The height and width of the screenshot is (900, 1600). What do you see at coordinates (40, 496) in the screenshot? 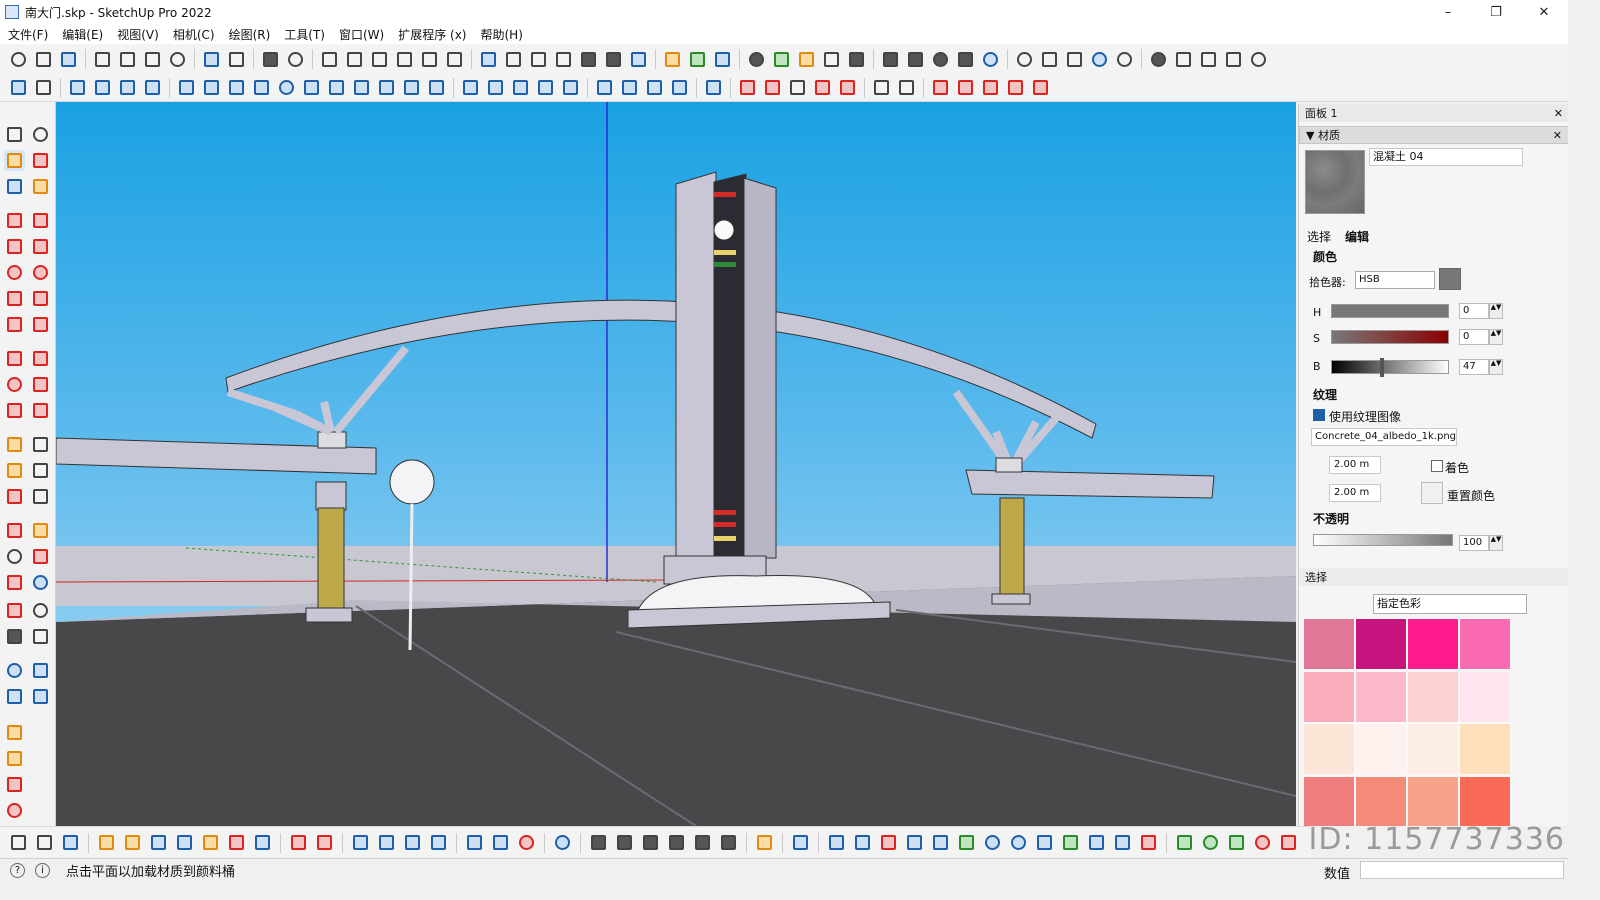
I see `3d-text-icon` at bounding box center [40, 496].